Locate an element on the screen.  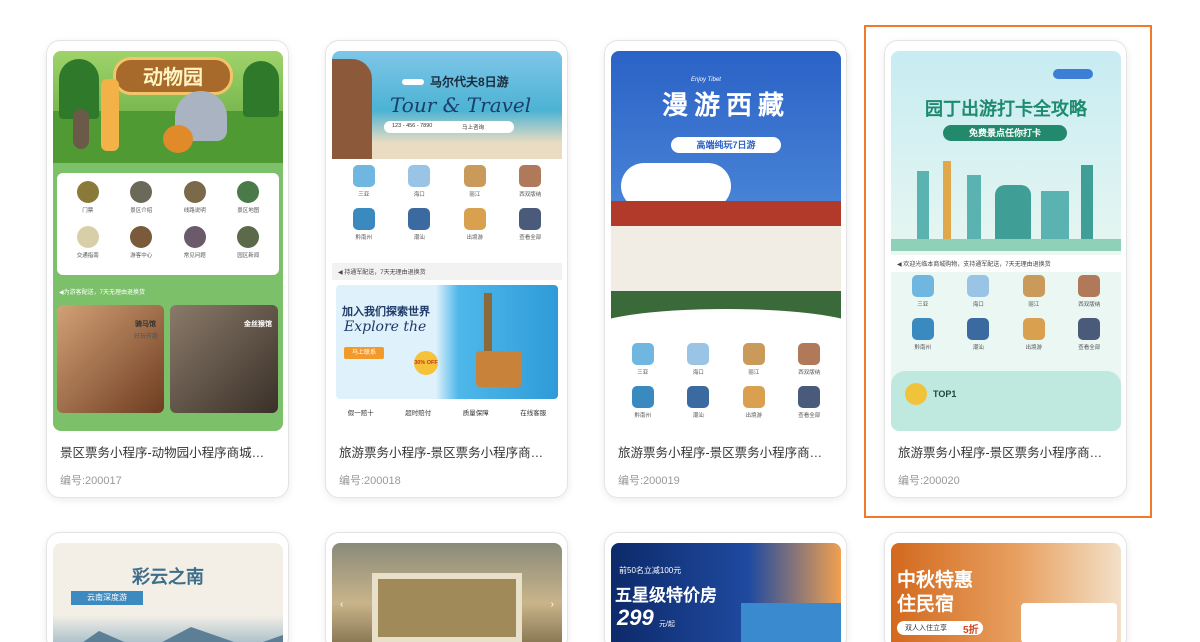
bed-illustration is located at coordinates (1069, 622).